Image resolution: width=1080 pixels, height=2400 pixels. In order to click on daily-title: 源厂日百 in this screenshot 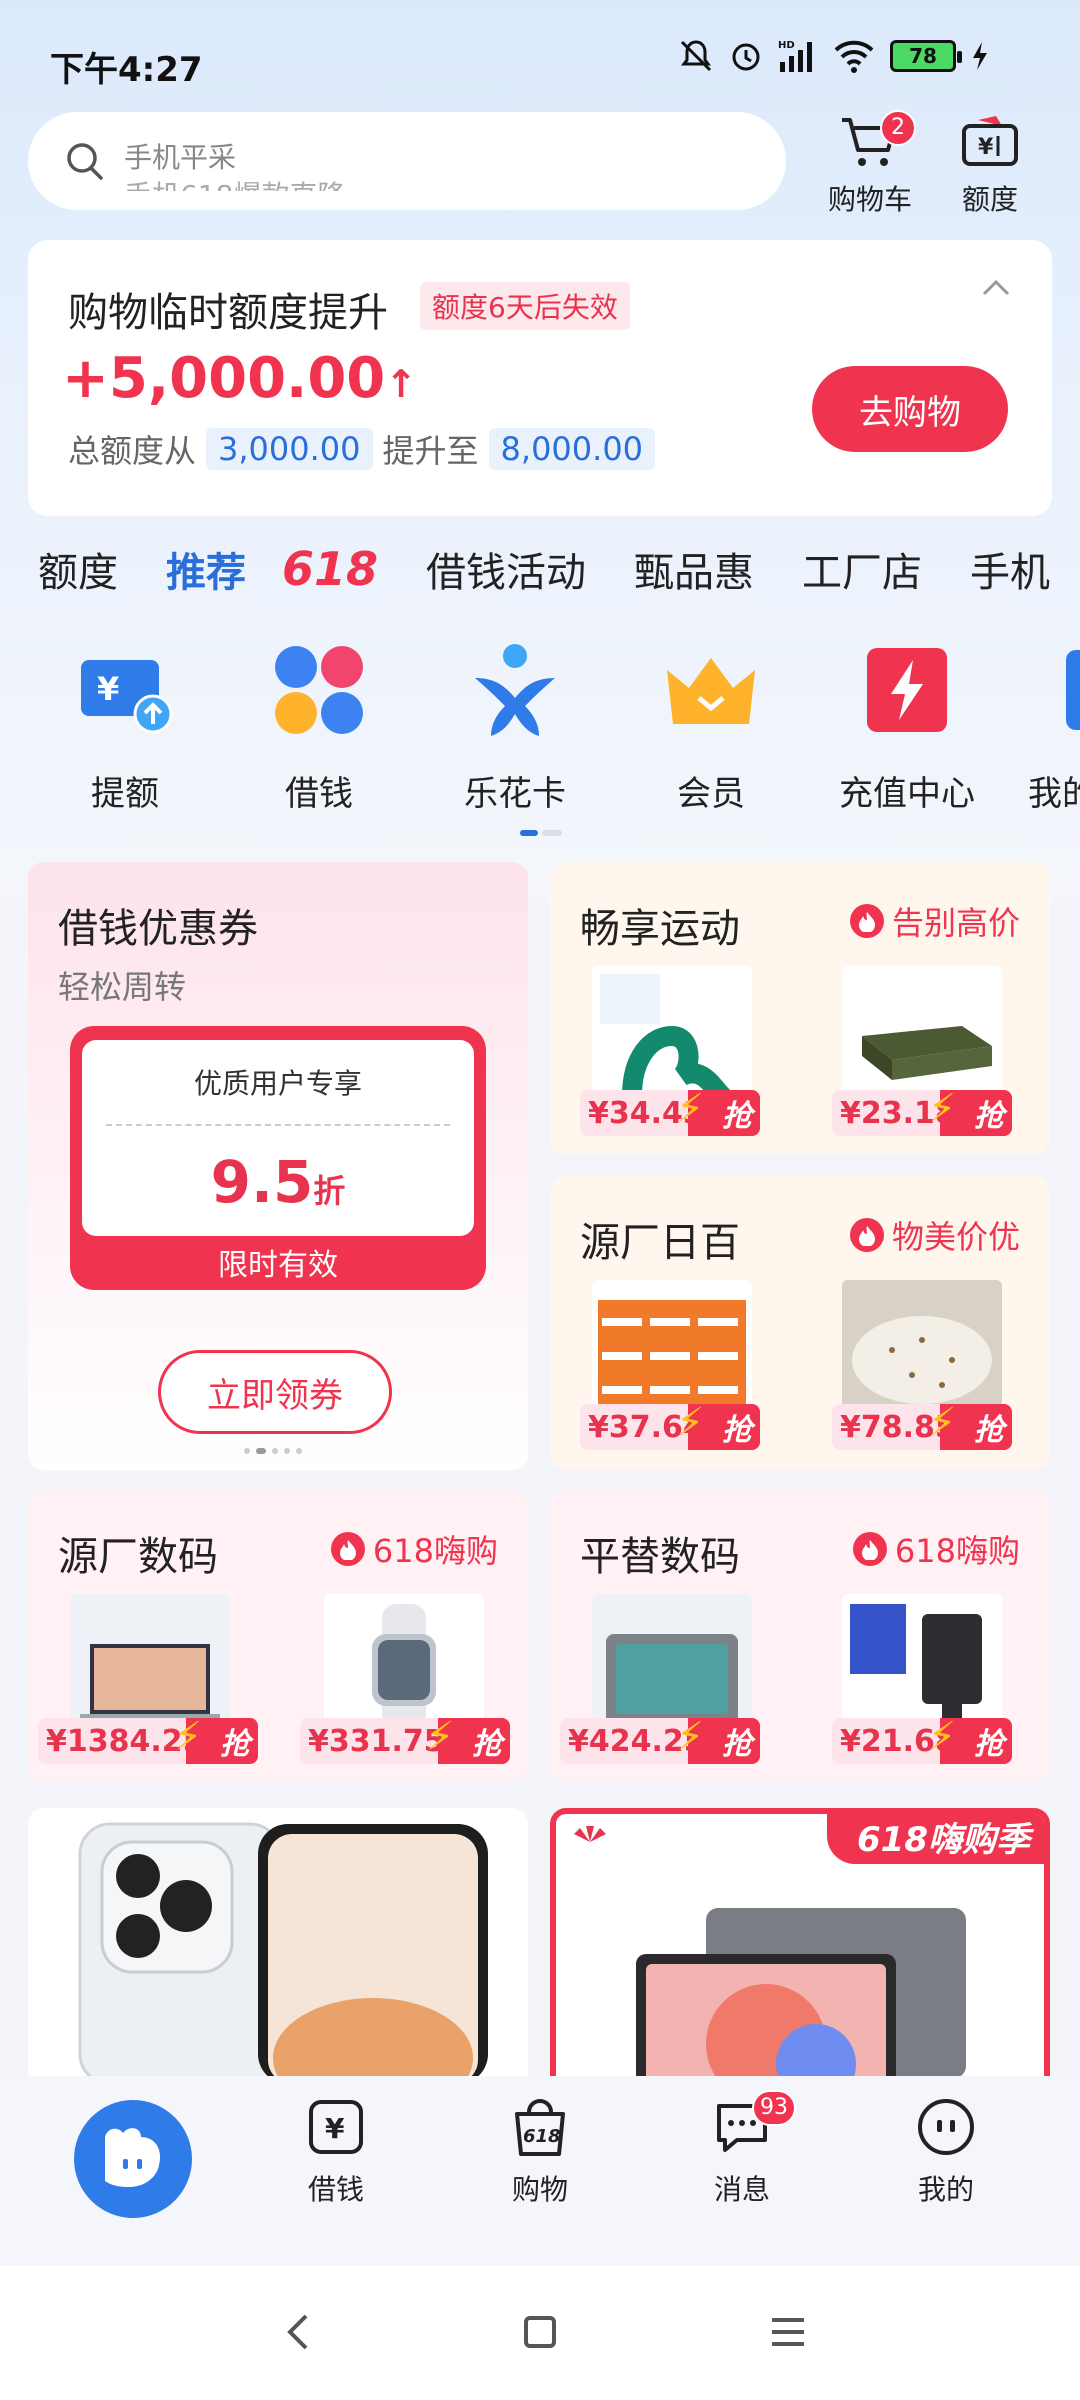, I will do `click(660, 1243)`.